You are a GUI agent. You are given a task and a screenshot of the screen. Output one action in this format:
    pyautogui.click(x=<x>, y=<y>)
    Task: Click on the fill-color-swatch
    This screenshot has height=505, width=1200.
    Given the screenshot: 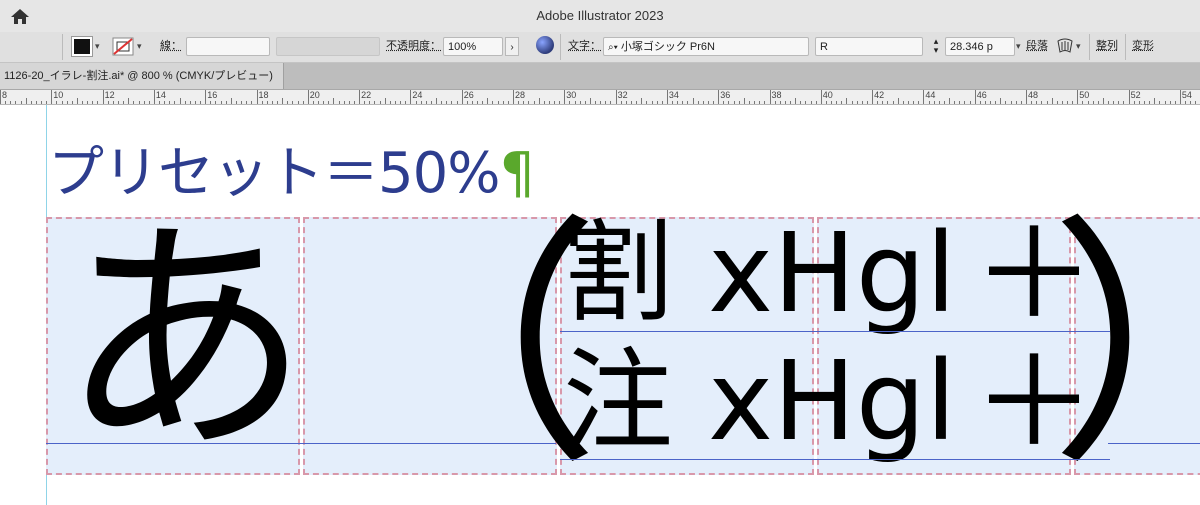 What is the action you would take?
    pyautogui.click(x=82, y=46)
    